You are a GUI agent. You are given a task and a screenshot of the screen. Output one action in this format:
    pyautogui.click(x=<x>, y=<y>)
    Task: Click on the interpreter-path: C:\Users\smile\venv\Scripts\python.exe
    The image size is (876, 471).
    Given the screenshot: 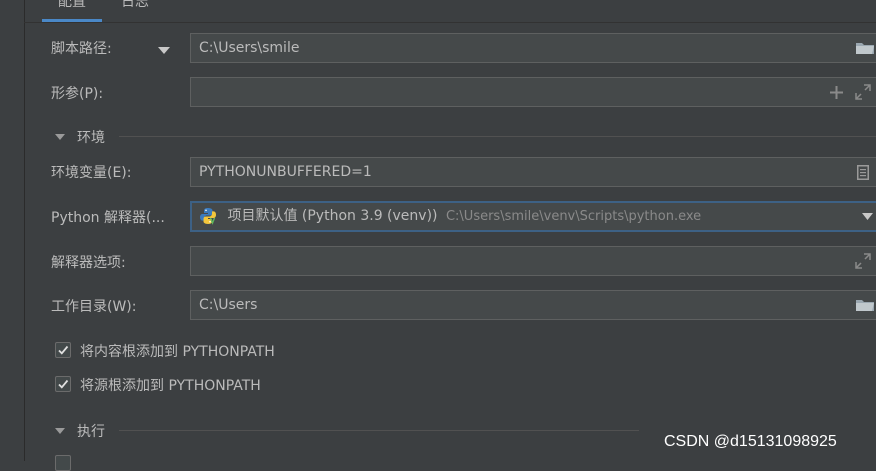 What is the action you would take?
    pyautogui.click(x=573, y=216)
    